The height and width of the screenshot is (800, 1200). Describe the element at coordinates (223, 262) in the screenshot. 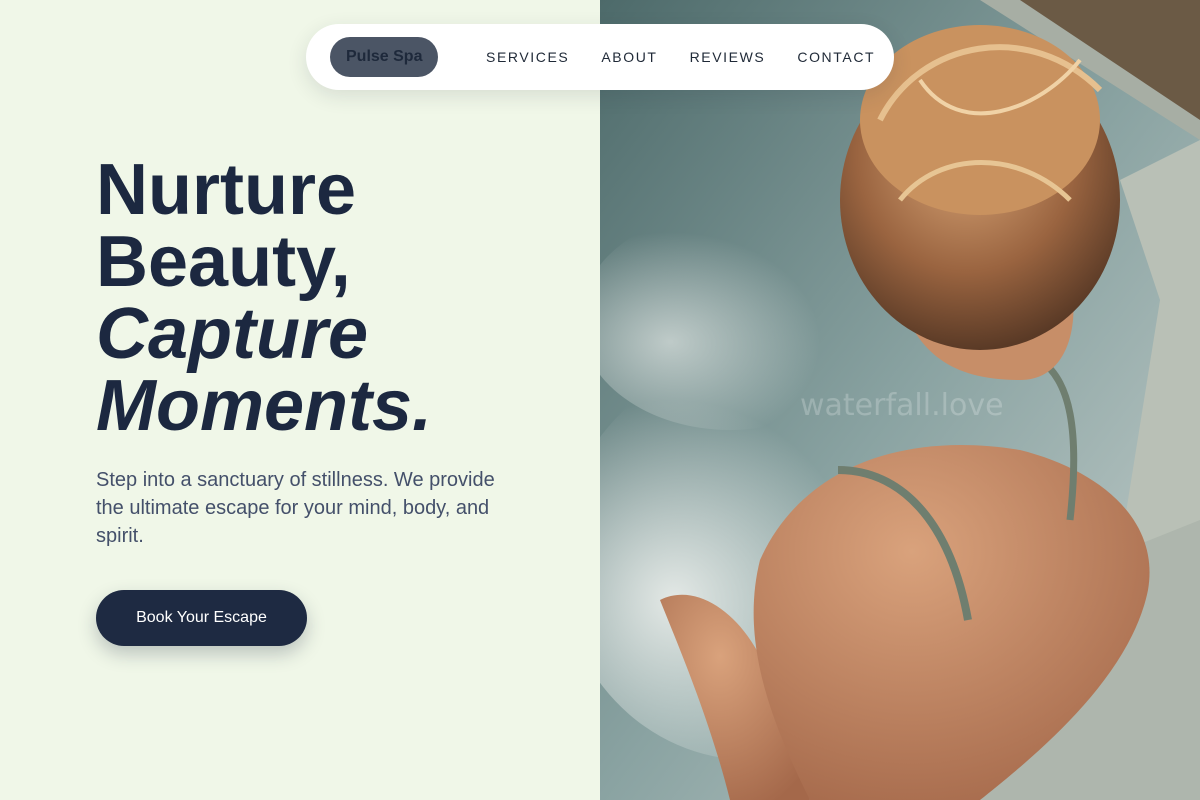

I see `headline-line-2: Beauty,` at that location.